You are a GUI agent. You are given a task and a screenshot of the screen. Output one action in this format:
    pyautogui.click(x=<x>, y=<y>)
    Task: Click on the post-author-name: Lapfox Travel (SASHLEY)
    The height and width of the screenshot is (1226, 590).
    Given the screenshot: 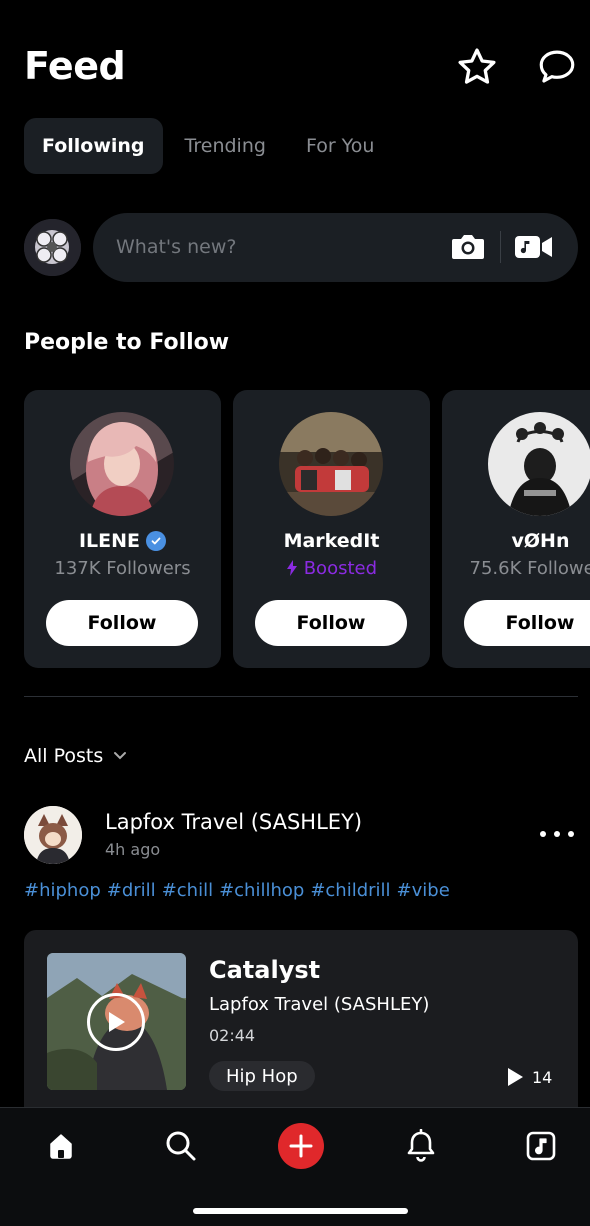 What is the action you would take?
    pyautogui.click(x=233, y=822)
    